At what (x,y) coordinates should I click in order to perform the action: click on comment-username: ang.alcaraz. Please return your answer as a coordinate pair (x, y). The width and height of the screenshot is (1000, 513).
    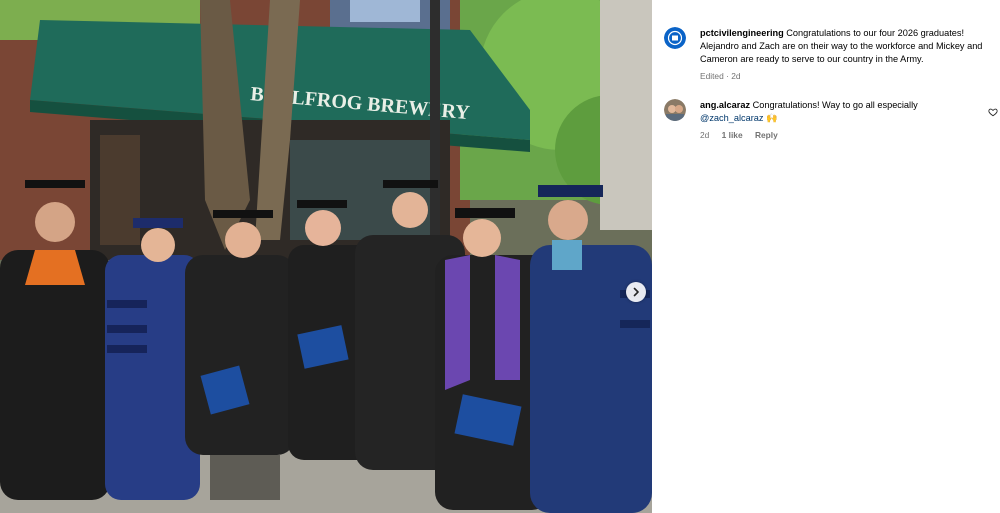
    Looking at the image, I should click on (725, 105).